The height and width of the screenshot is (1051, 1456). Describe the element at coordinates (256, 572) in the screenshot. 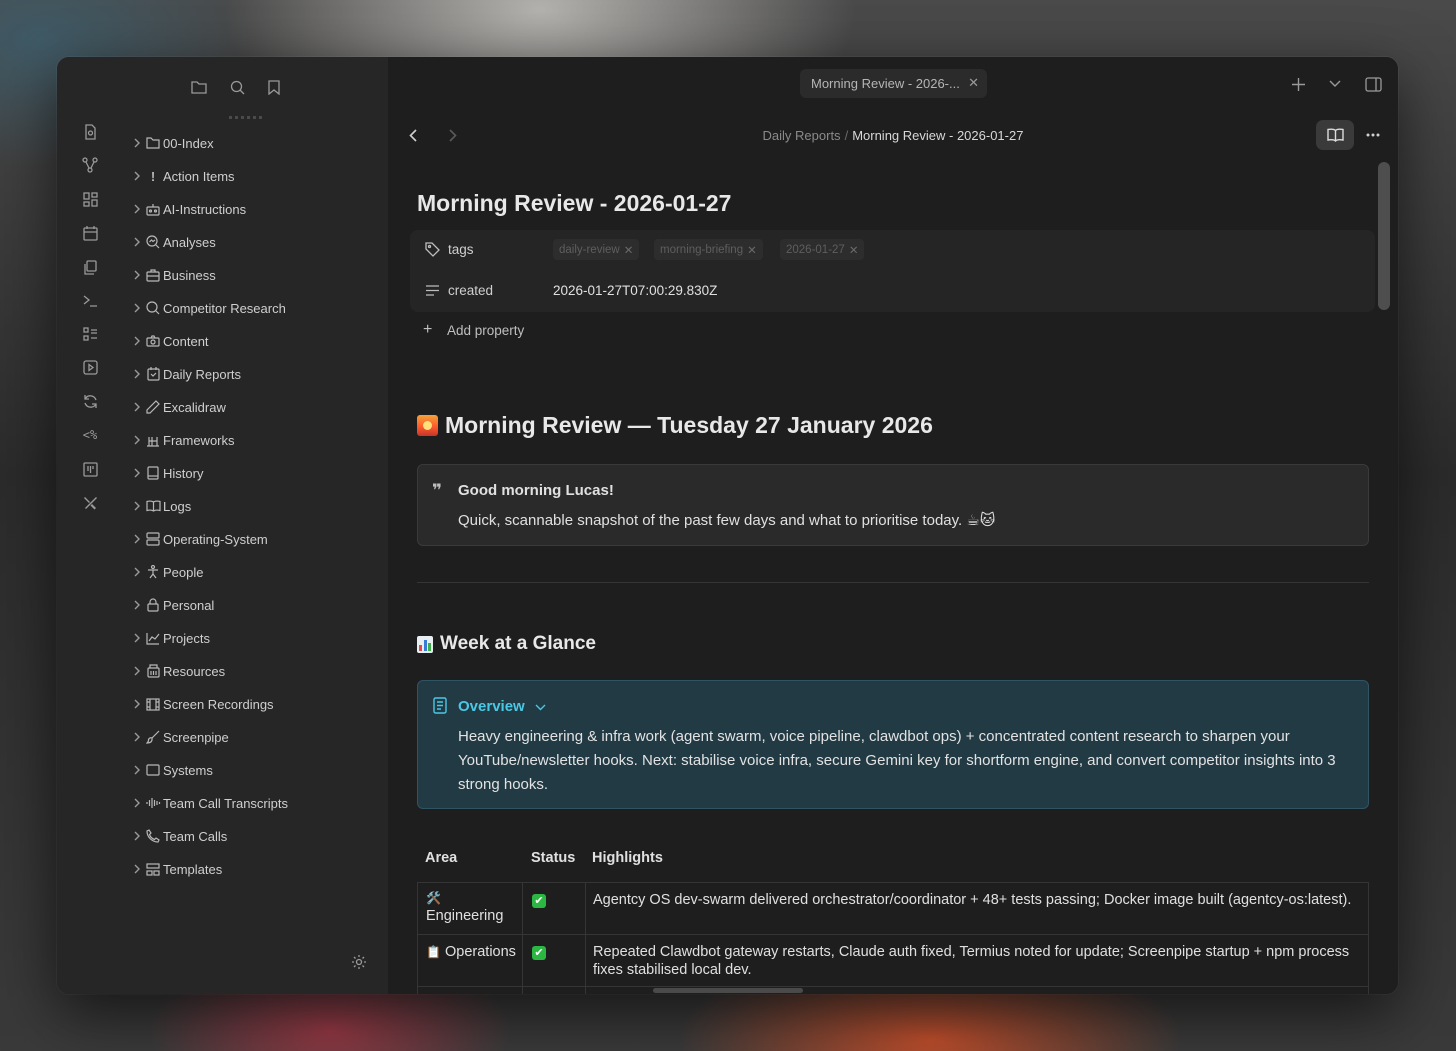

I see `sidebar-folder-people: People` at that location.